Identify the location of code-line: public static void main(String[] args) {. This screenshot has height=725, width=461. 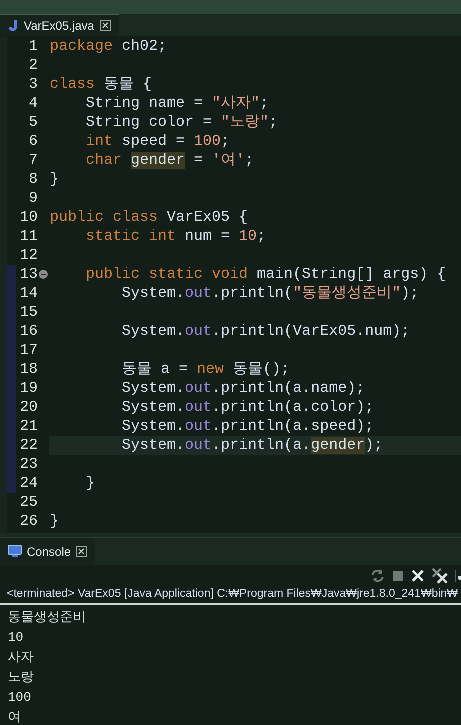
(266, 274).